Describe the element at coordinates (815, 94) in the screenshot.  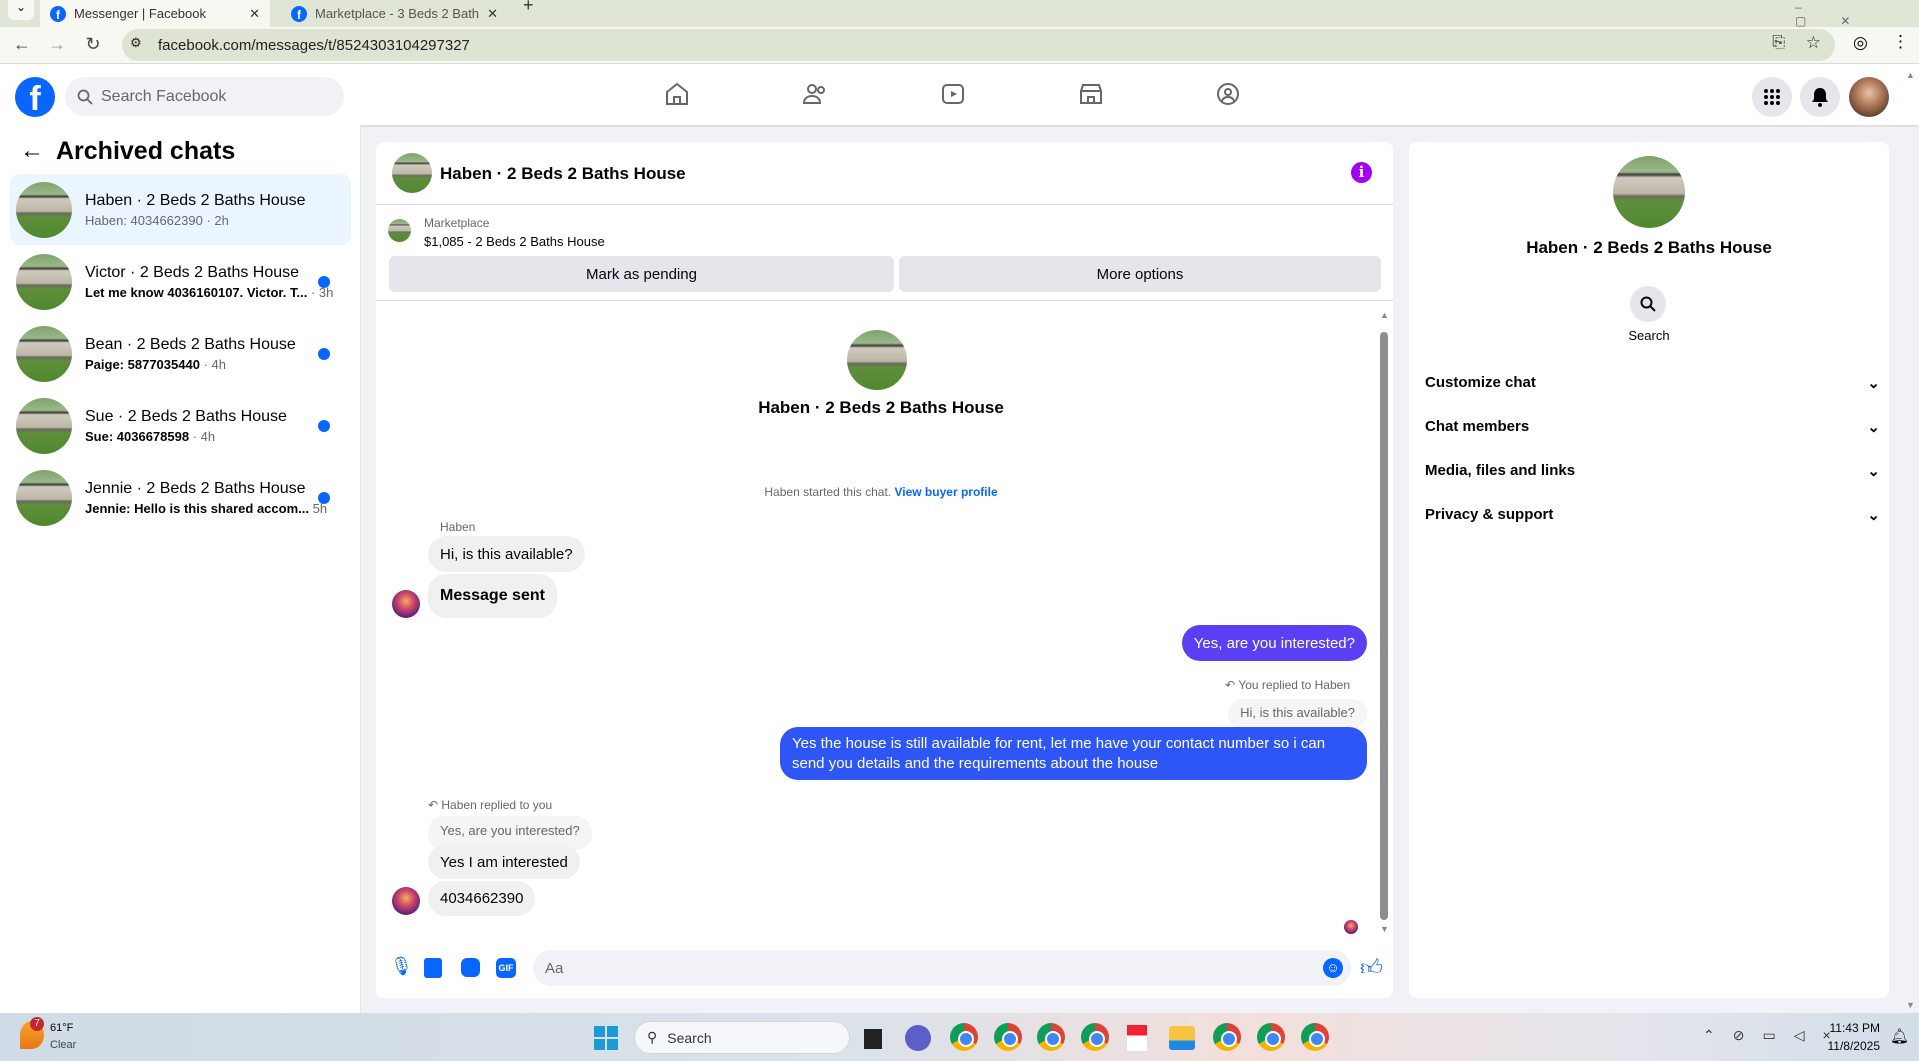
I see `friends-icon` at that location.